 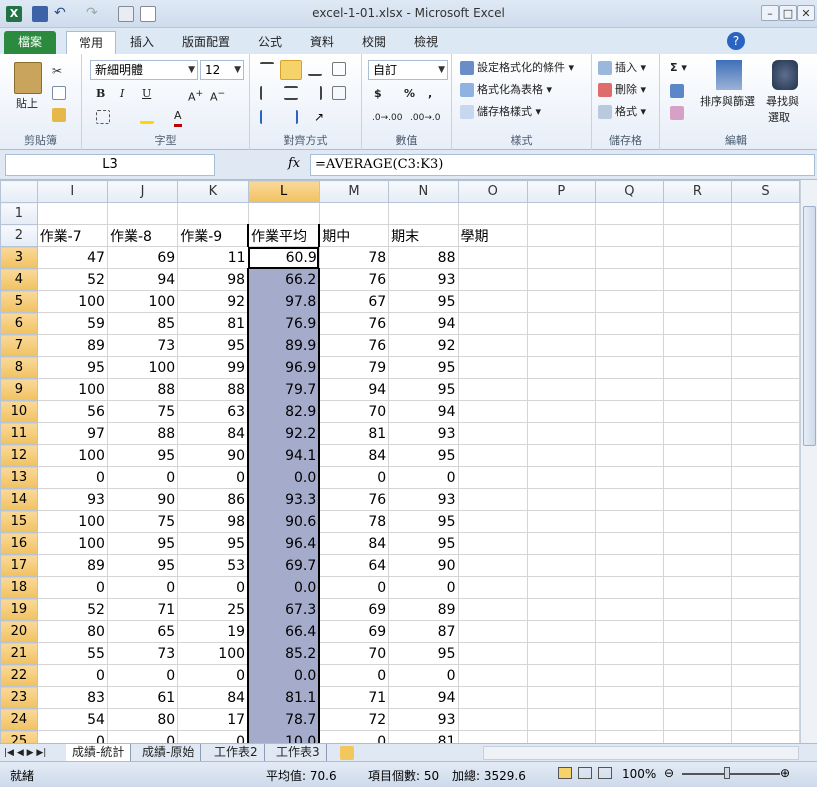 I want to click on cell-j12: 95, so click(x=142, y=455).